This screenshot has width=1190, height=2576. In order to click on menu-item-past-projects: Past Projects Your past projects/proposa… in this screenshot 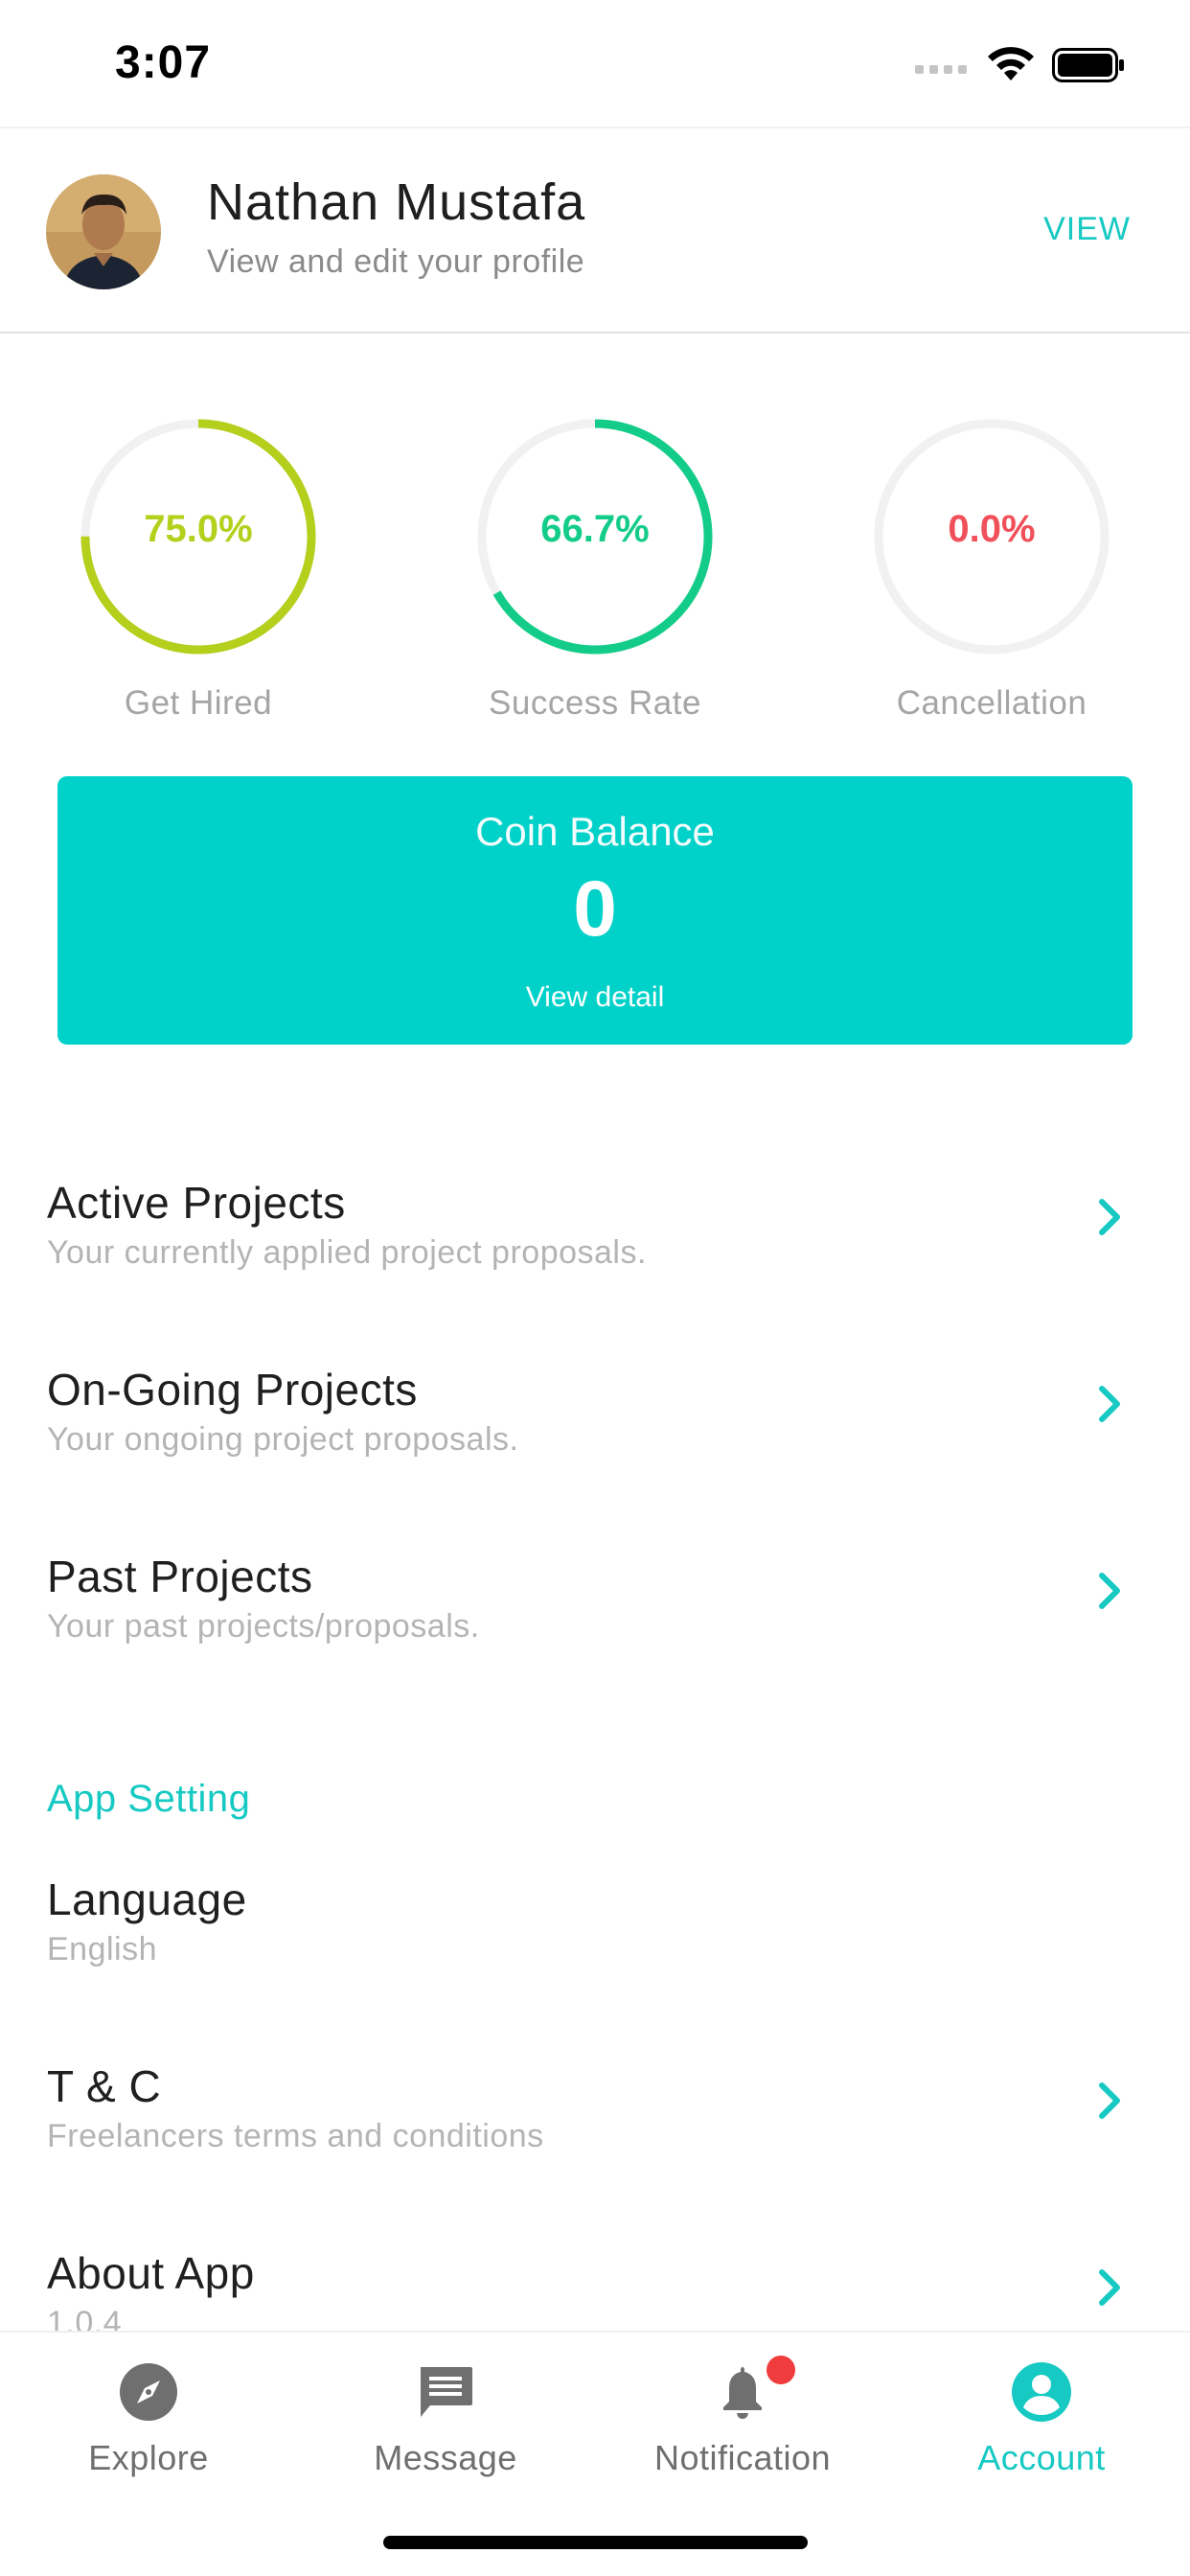, I will do `click(595, 1627)`.